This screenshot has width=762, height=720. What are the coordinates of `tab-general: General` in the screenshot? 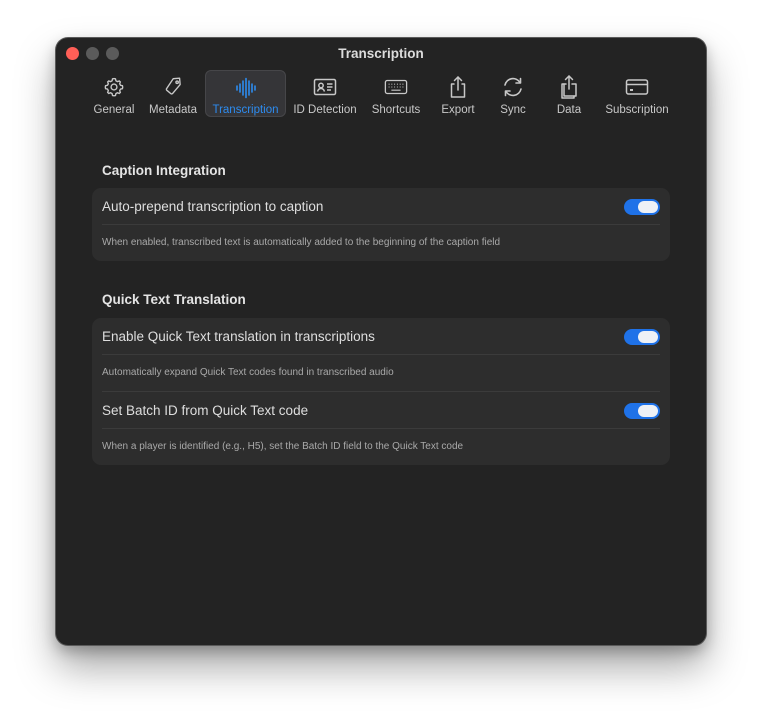 It's located at (114, 93).